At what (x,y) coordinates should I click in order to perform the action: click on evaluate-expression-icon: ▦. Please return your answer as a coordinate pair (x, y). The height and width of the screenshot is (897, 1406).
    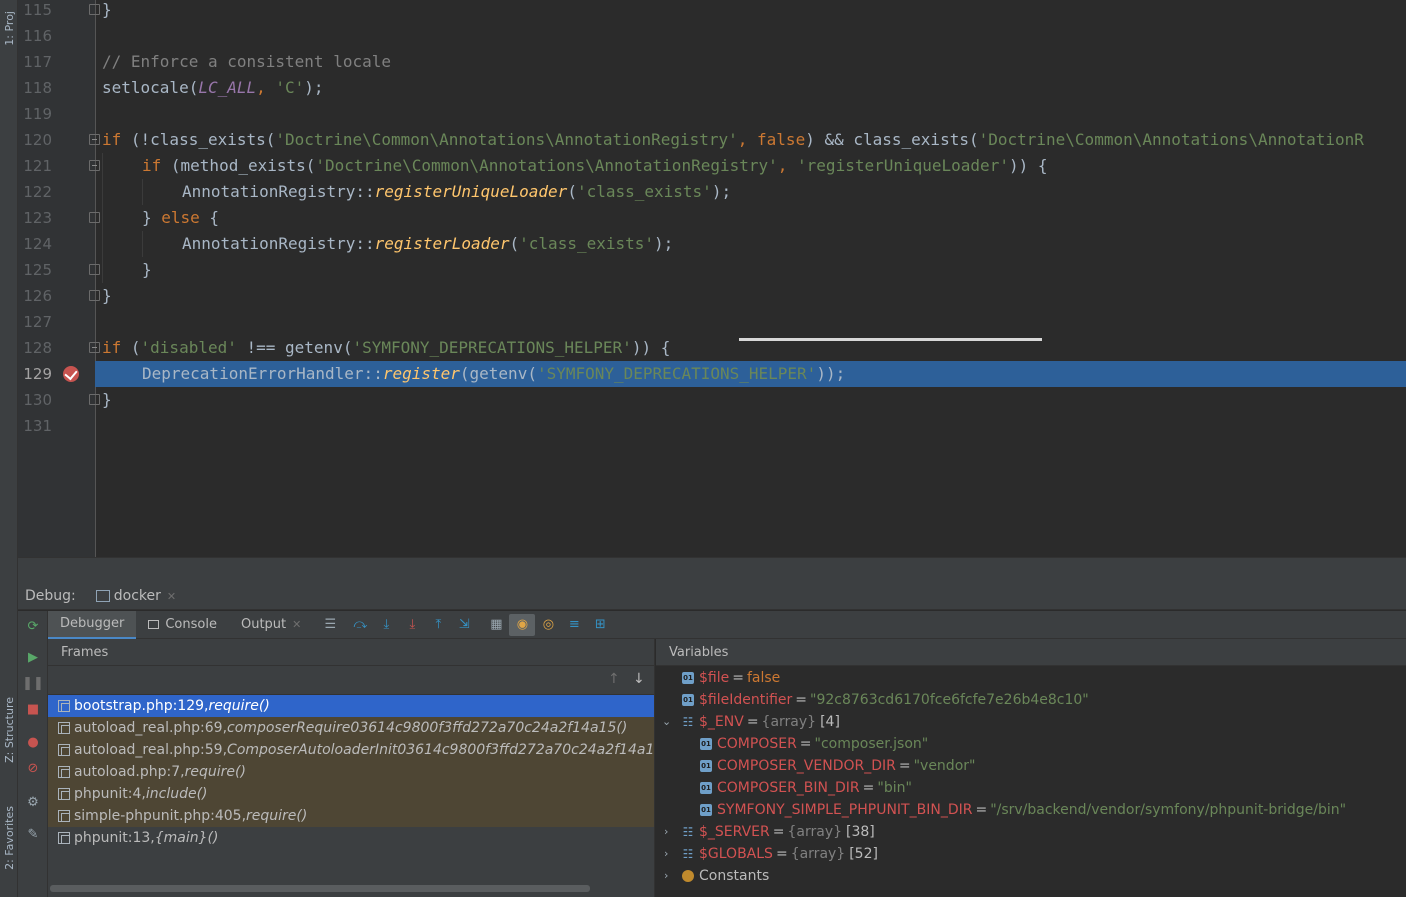
    Looking at the image, I should click on (496, 625).